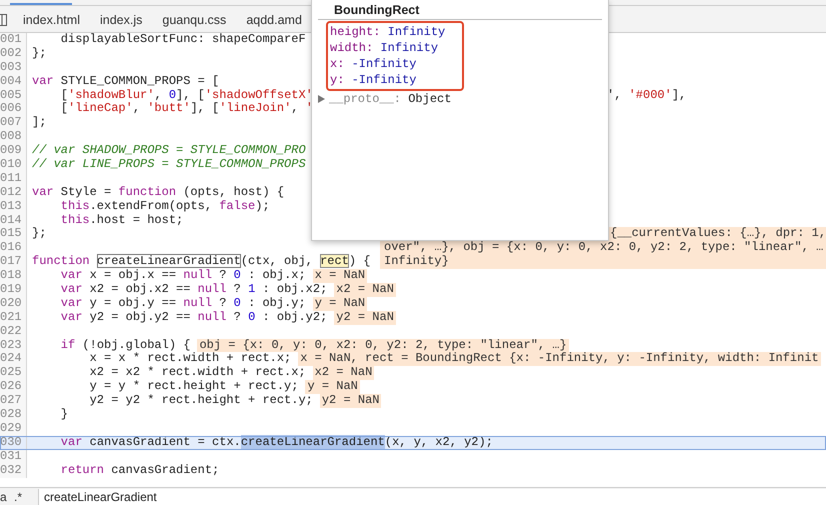  I want to click on object-property: height: Infinity, so click(388, 32).